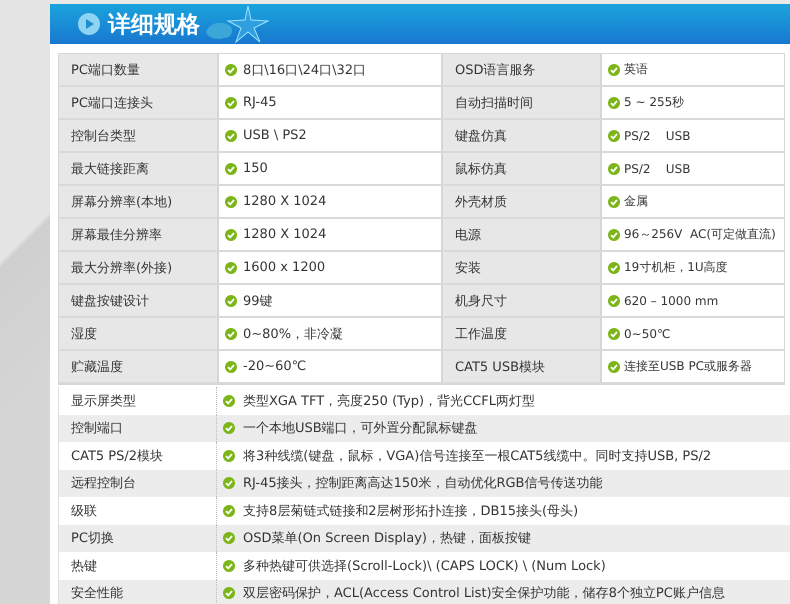 This screenshot has height=604, width=790. What do you see at coordinates (330, 102) in the screenshot?
I see `spec-value: RJ-45` at bounding box center [330, 102].